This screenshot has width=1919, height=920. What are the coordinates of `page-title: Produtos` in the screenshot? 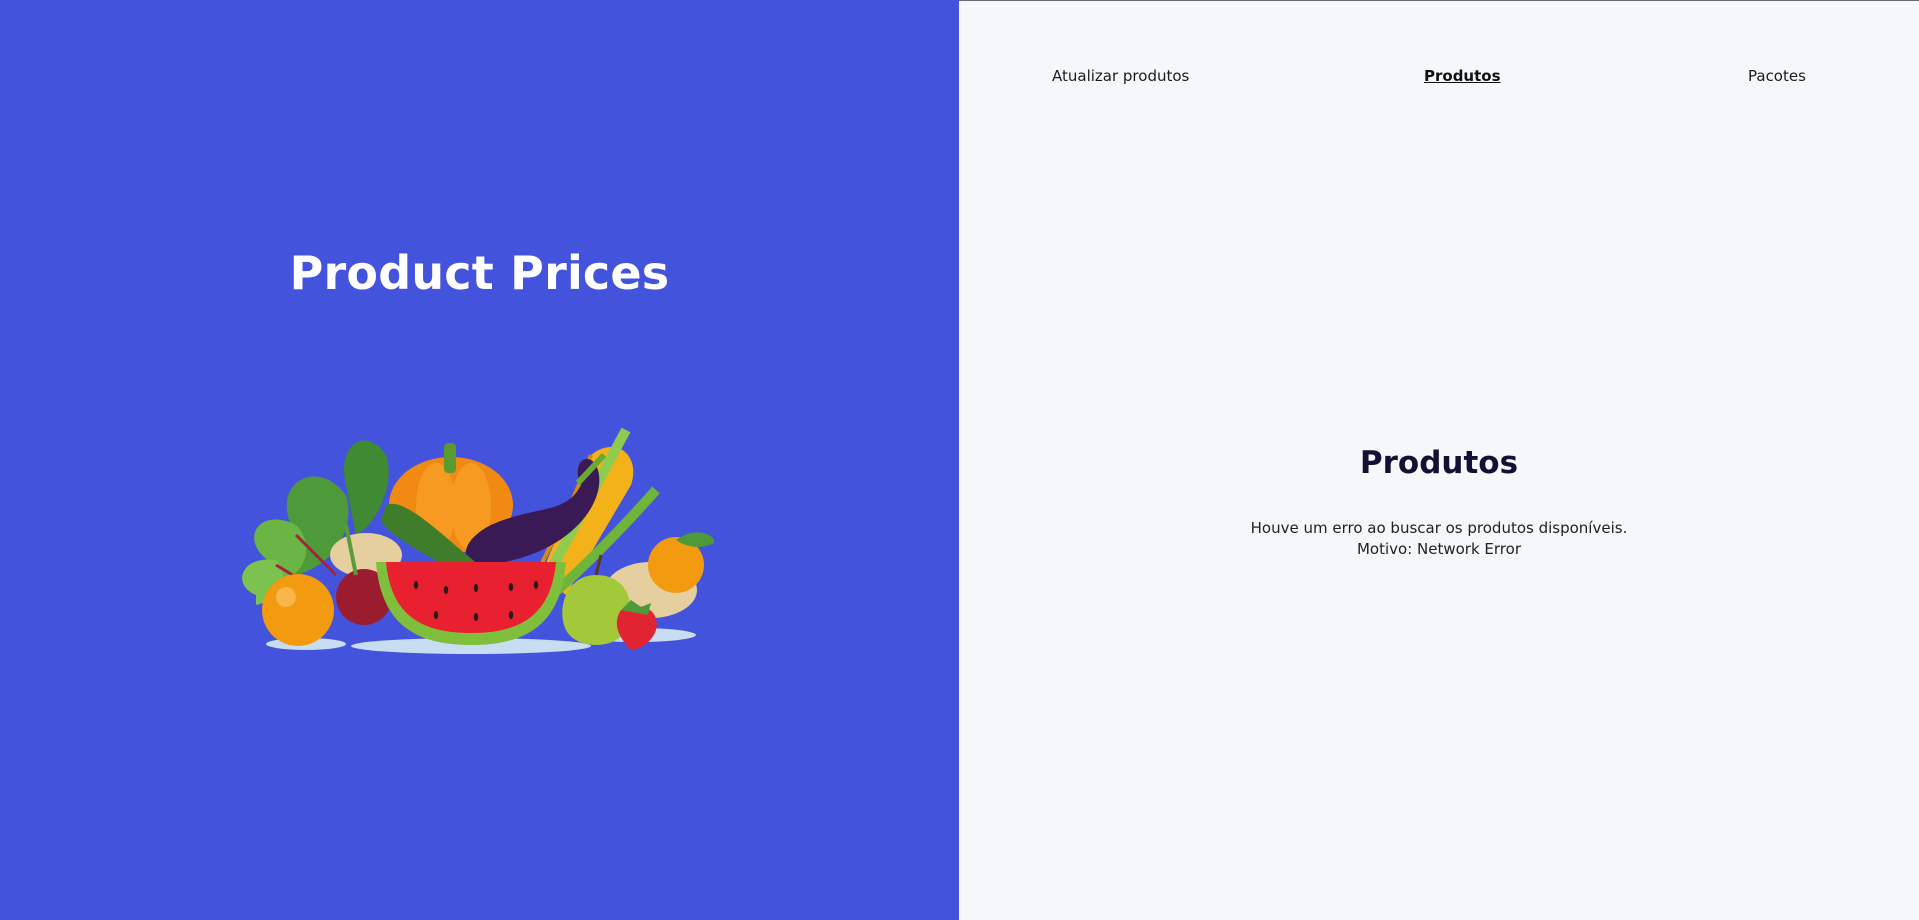 It's located at (1439, 463).